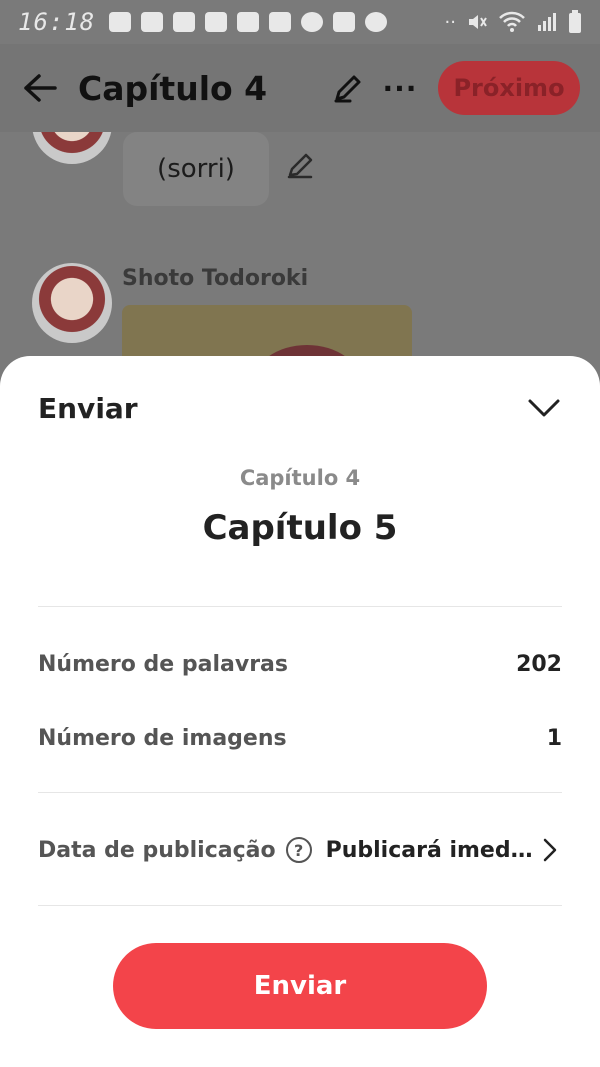 Image resolution: width=600 pixels, height=1067 pixels. What do you see at coordinates (40, 88) in the screenshot?
I see `back-arrow-icon` at bounding box center [40, 88].